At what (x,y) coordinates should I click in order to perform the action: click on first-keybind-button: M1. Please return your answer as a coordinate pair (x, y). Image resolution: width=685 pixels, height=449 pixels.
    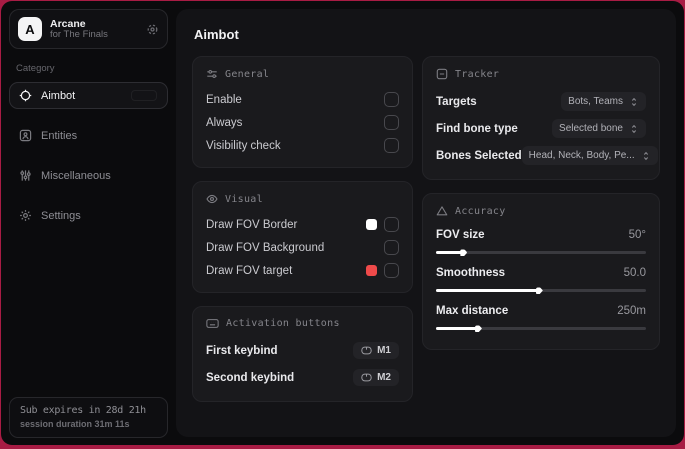
    Looking at the image, I should click on (376, 350).